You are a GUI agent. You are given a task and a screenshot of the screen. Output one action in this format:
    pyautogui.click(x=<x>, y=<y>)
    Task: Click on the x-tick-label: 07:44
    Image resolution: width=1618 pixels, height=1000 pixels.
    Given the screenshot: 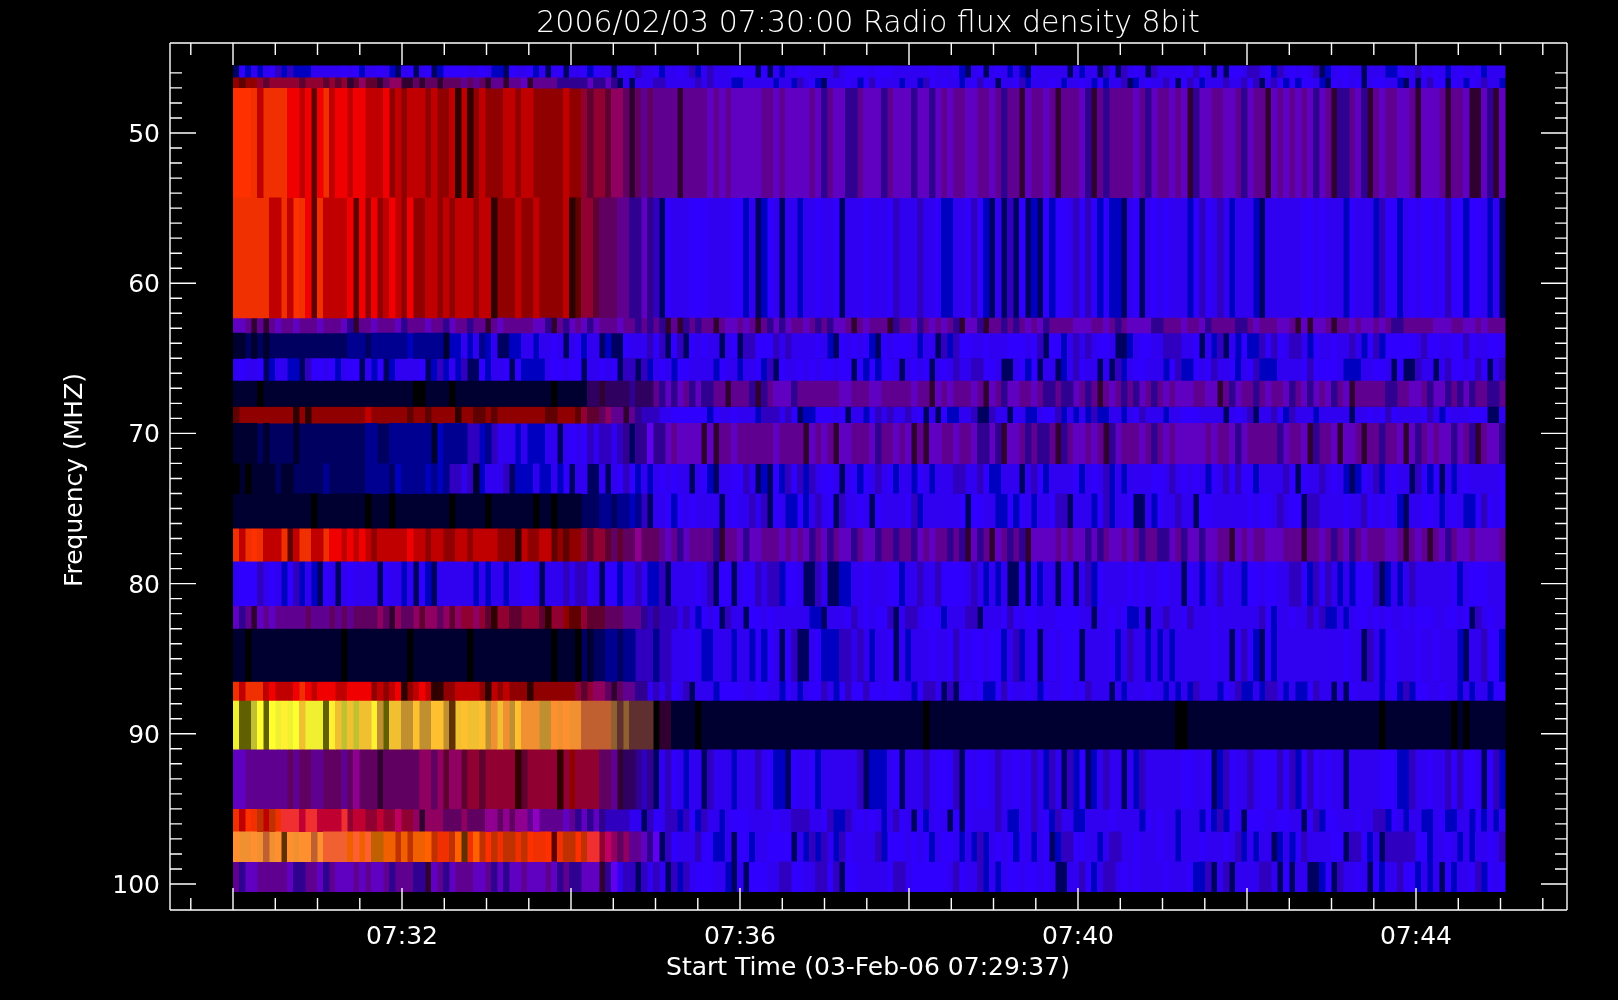 What is the action you would take?
    pyautogui.click(x=1416, y=935)
    